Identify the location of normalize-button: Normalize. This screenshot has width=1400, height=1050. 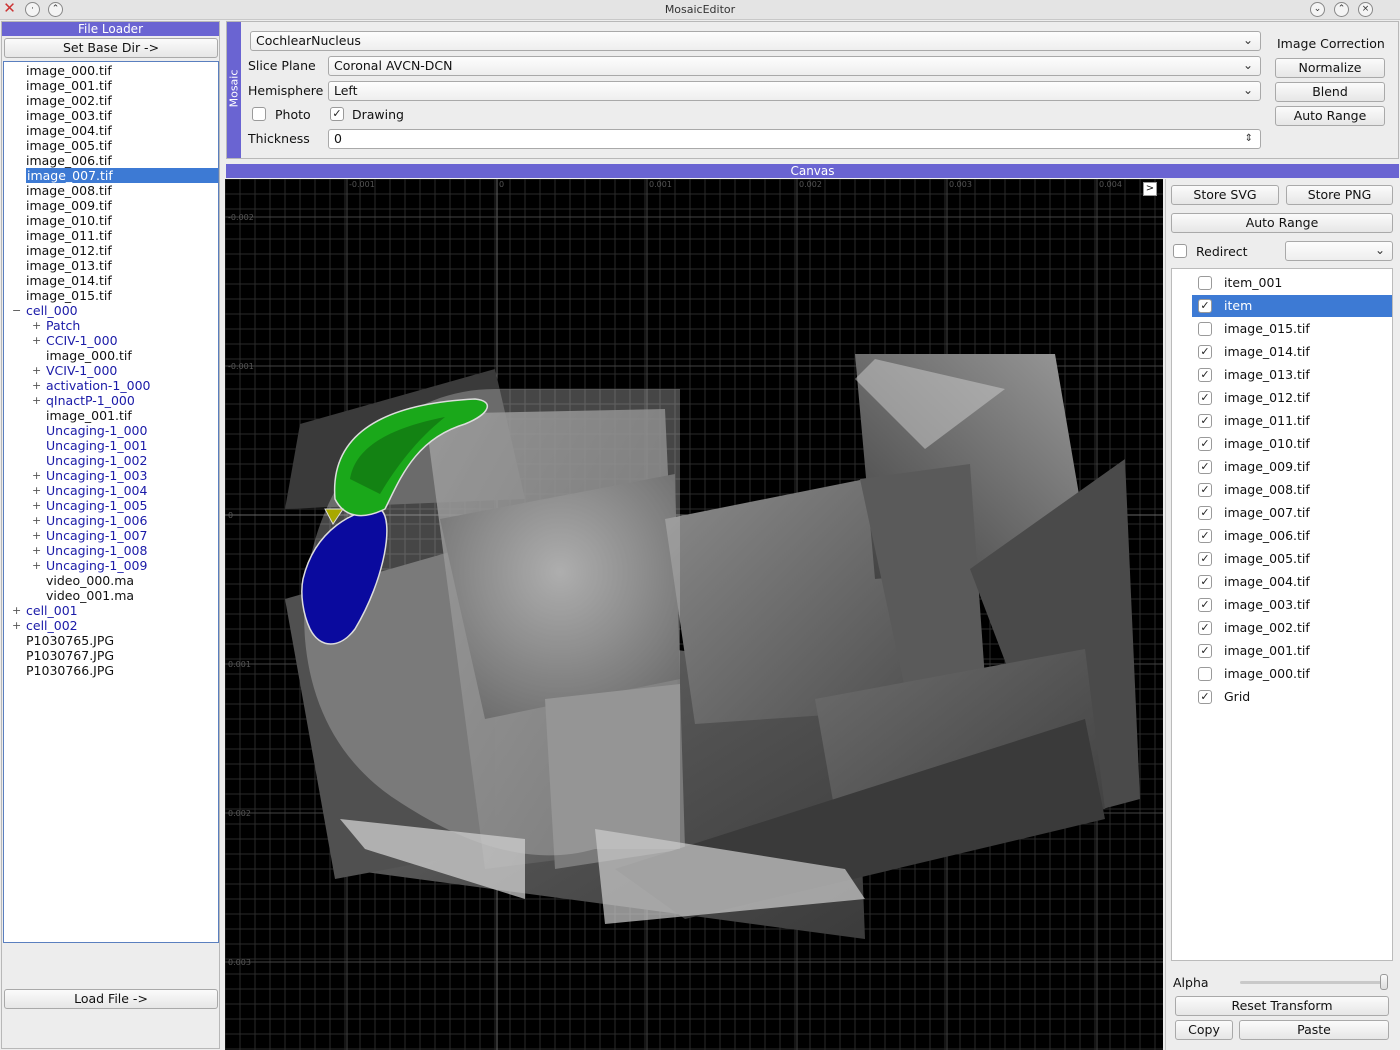
(1330, 68).